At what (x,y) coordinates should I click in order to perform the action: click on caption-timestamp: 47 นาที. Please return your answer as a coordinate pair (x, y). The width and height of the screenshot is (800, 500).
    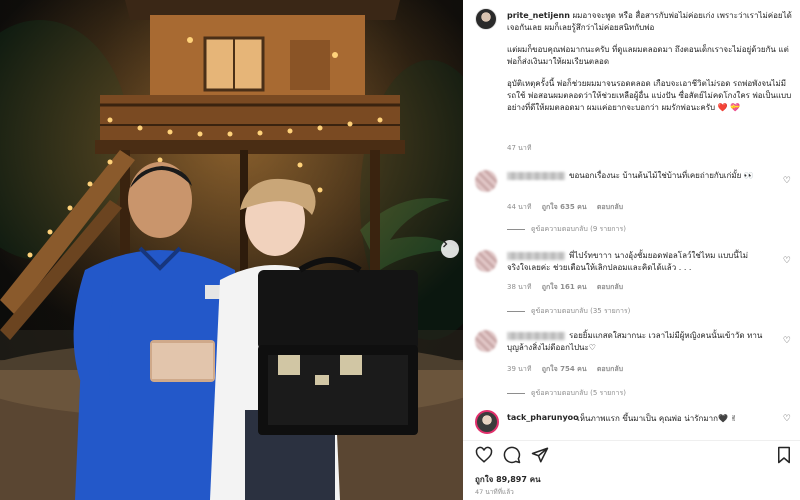
    Looking at the image, I should click on (519, 148).